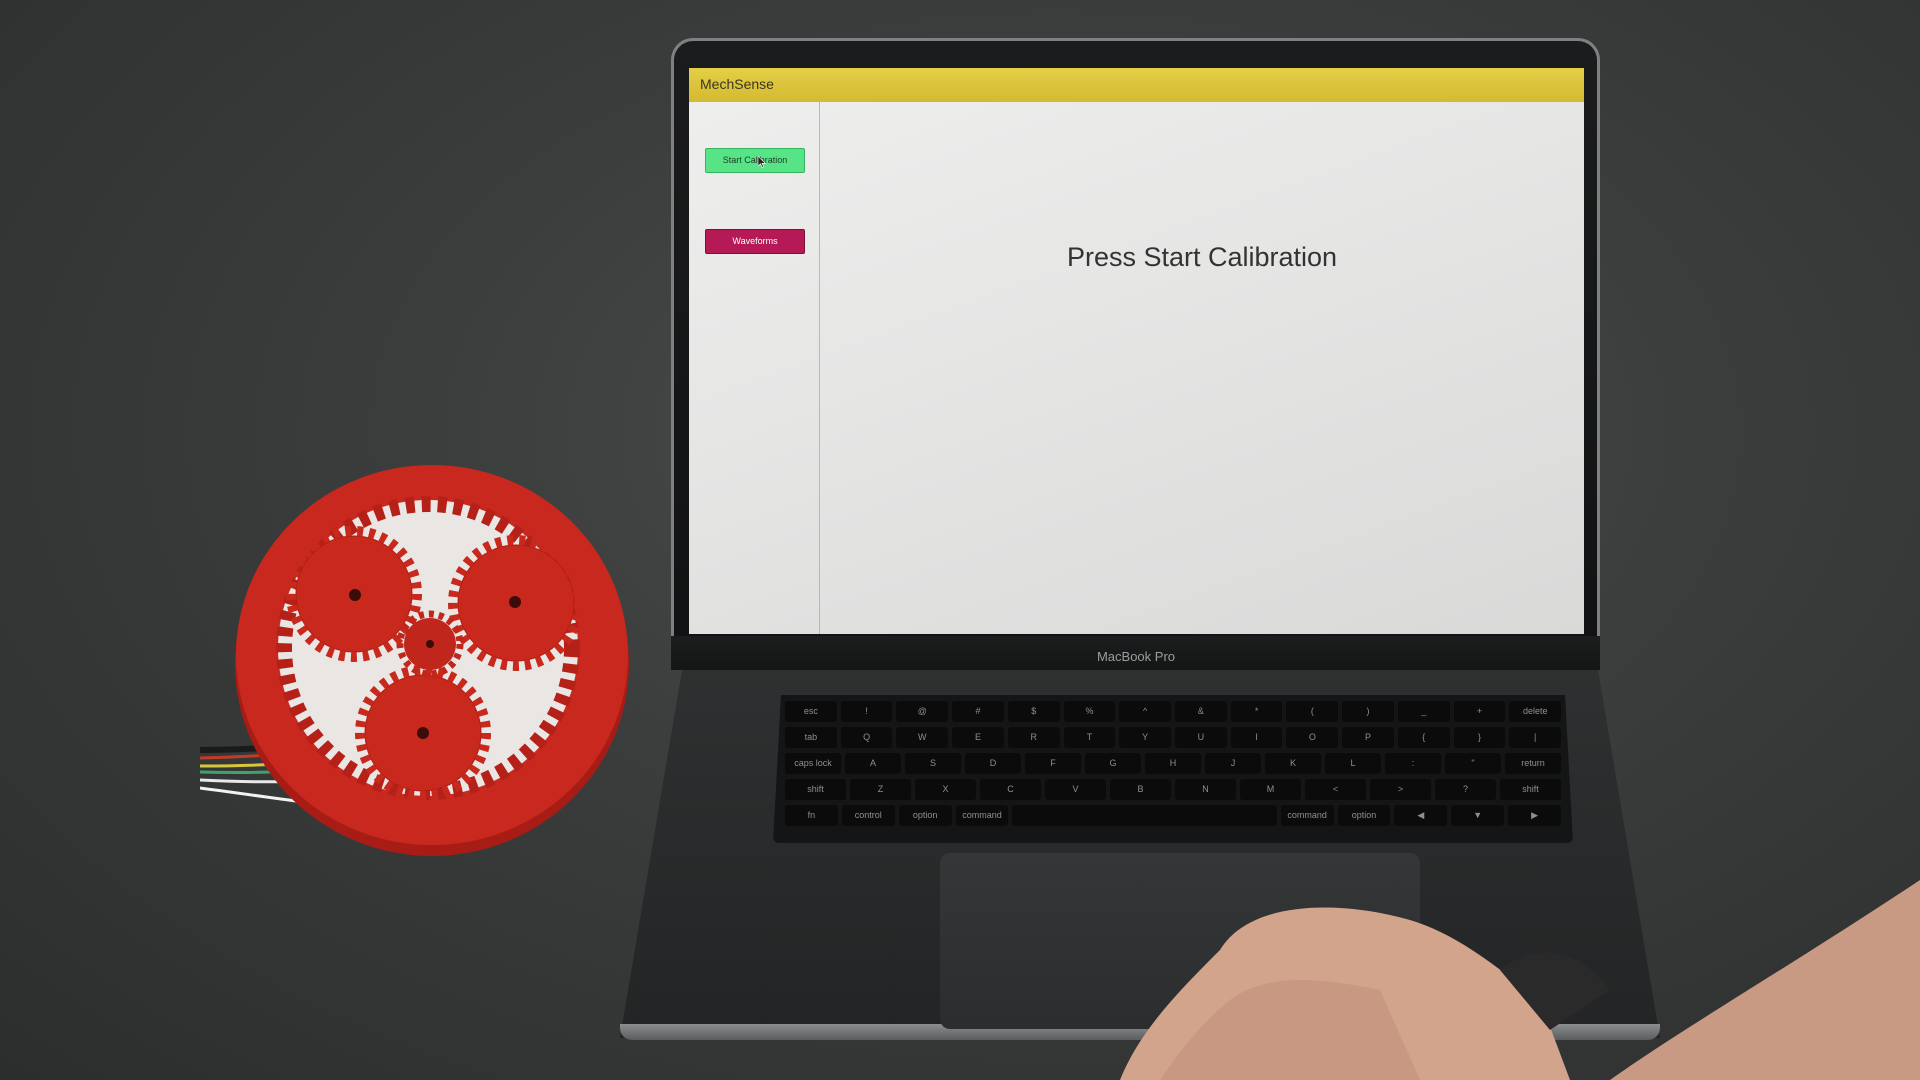 This screenshot has width=1920, height=1080. Describe the element at coordinates (945, 789) in the screenshot. I see `key: X` at that location.